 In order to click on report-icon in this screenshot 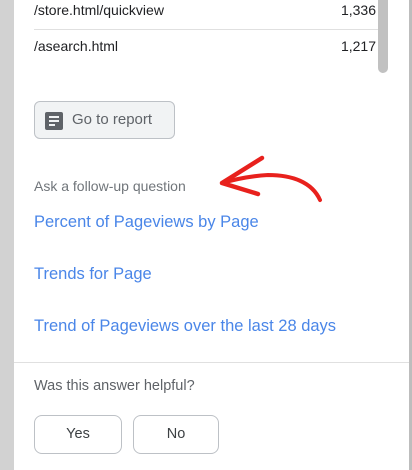, I will do `click(54, 121)`.